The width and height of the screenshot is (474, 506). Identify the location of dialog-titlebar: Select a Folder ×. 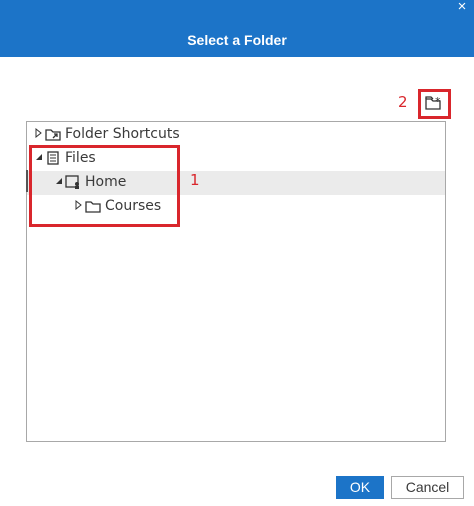
(237, 28).